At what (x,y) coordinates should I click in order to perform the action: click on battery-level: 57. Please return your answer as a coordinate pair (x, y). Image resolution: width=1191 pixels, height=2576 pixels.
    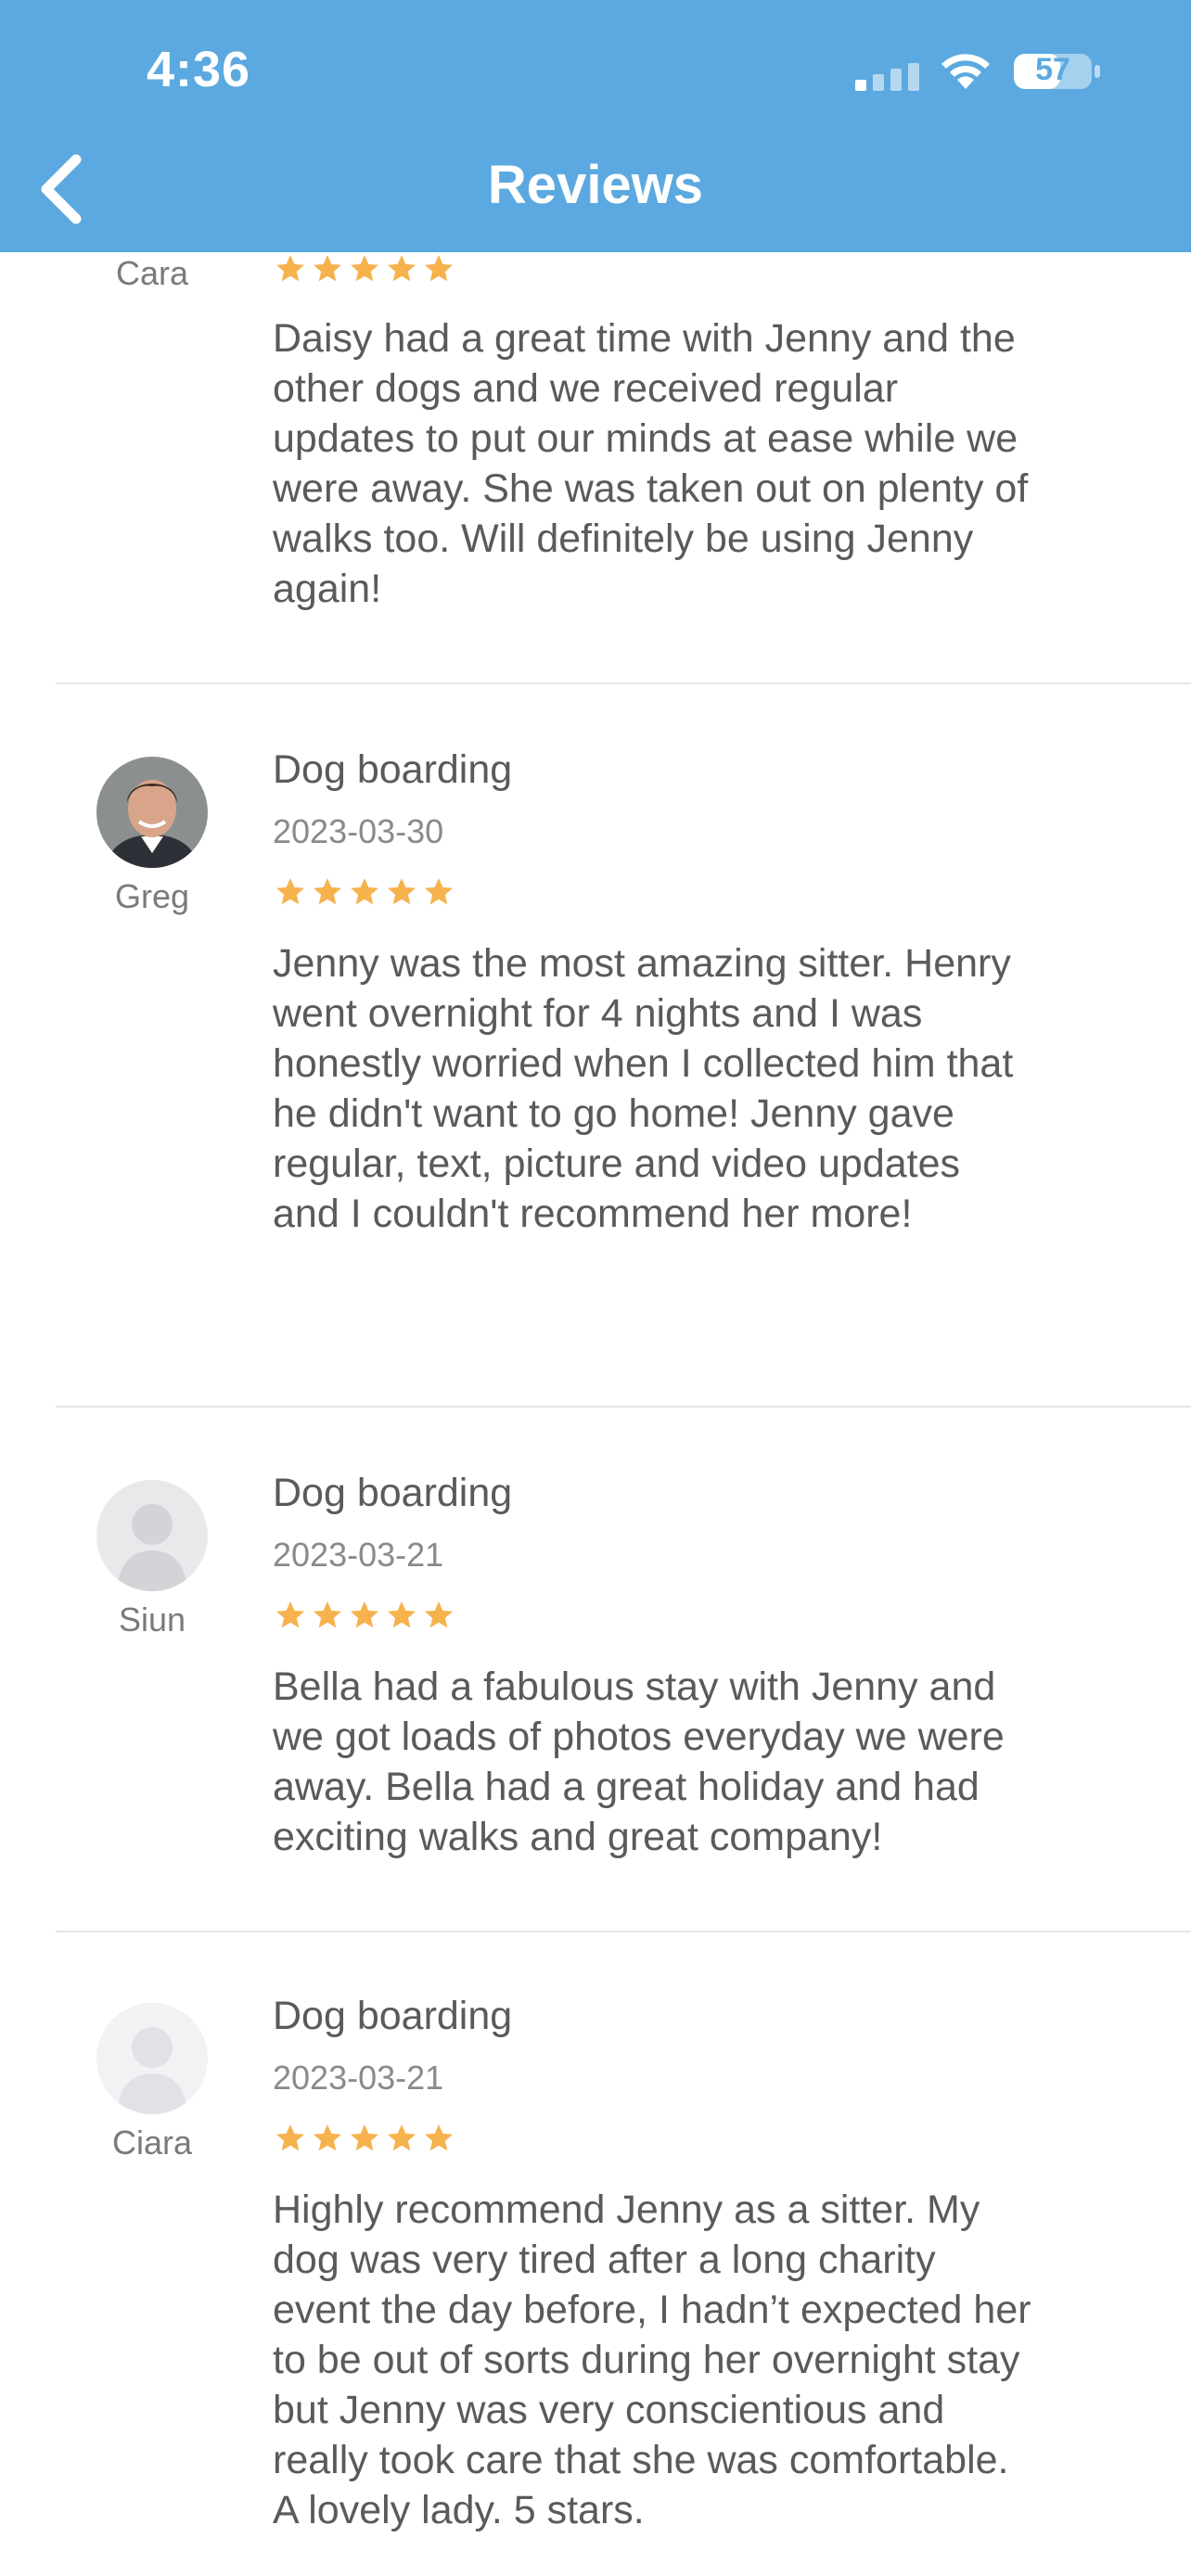
    Looking at the image, I should click on (1052, 69).